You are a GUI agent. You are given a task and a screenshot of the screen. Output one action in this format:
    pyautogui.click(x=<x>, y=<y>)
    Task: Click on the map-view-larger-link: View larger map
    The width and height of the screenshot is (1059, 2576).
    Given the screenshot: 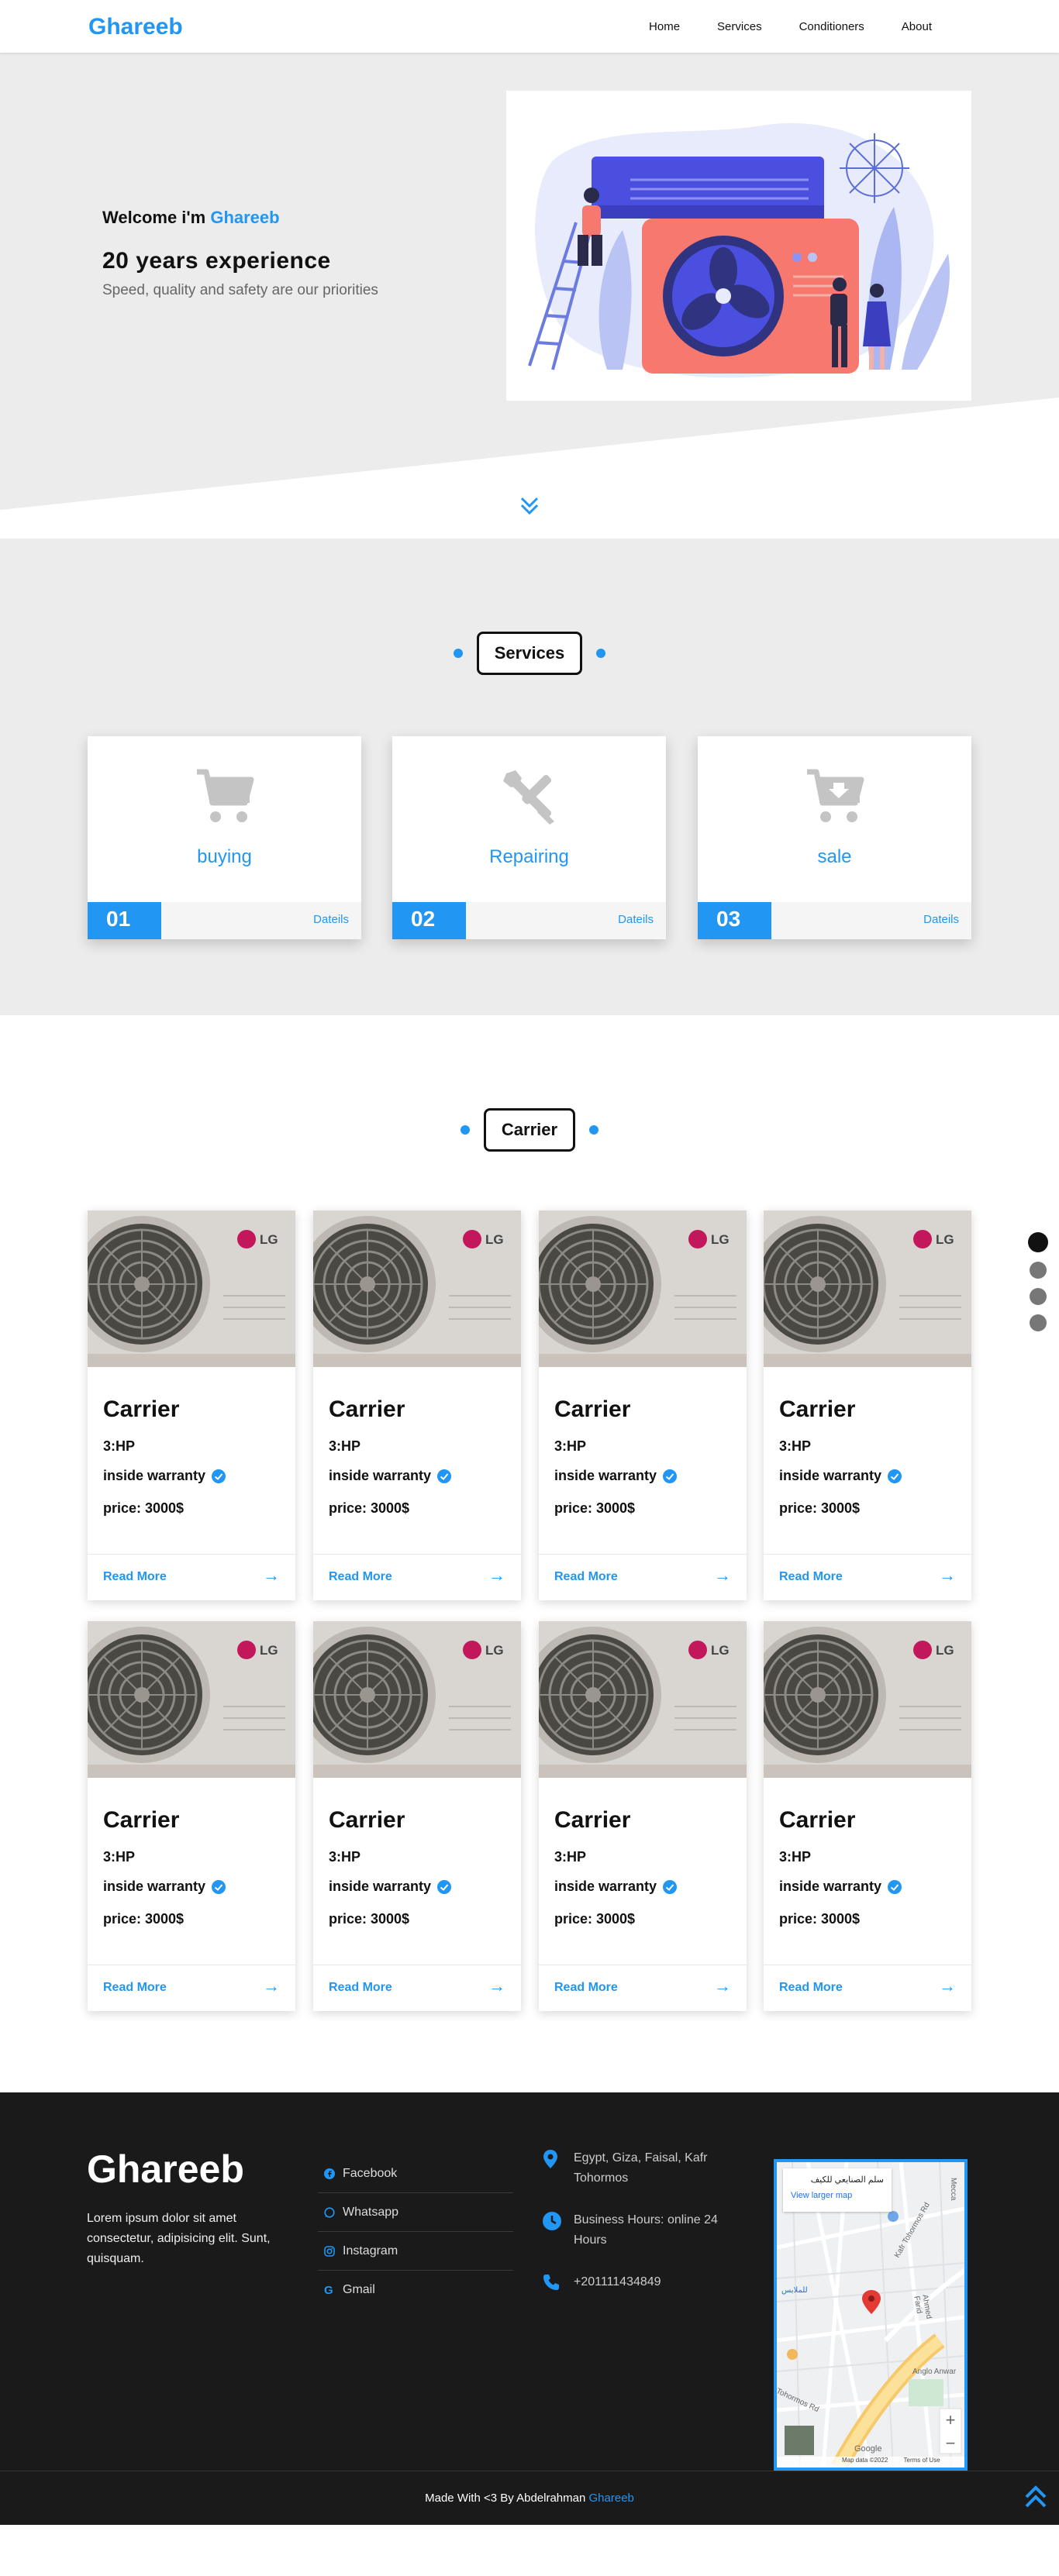 What is the action you would take?
    pyautogui.click(x=837, y=2195)
    